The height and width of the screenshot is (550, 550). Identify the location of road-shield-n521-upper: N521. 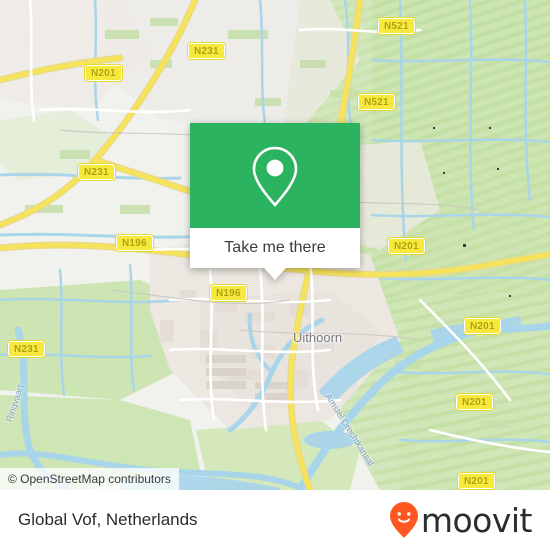
(376, 102).